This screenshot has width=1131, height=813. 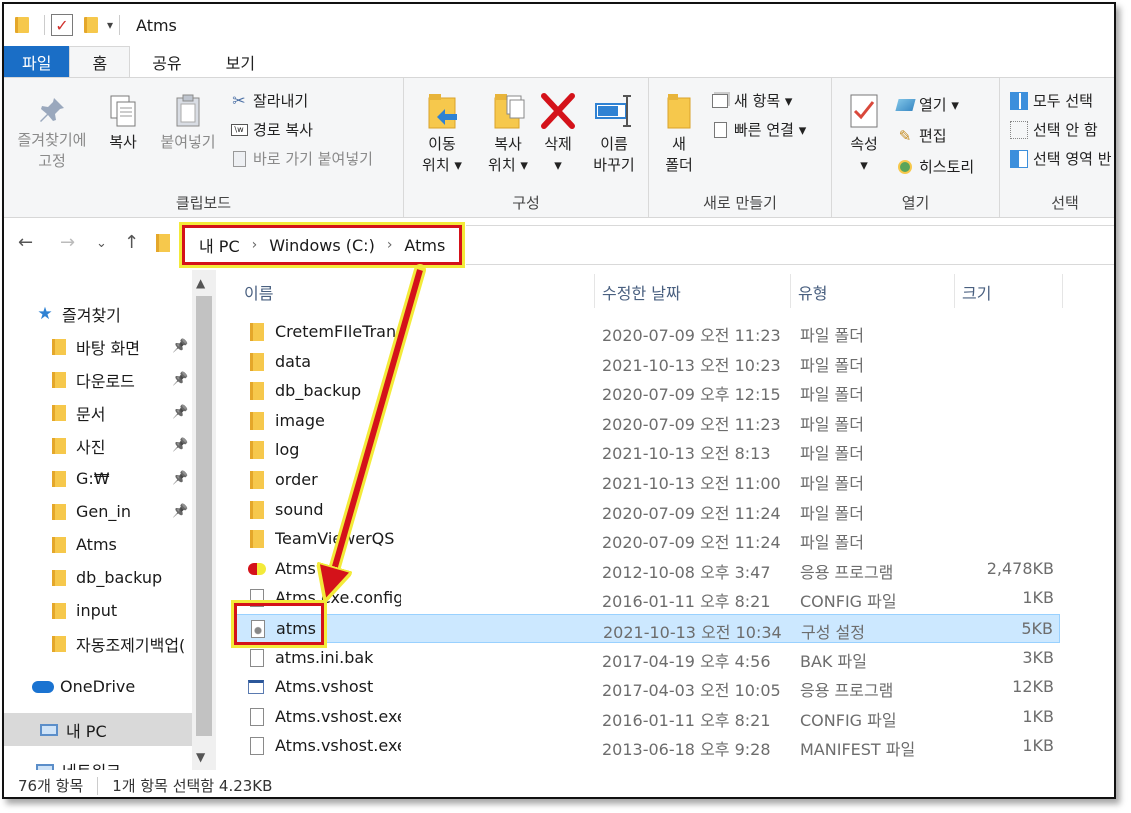 What do you see at coordinates (1065, 203) in the screenshot?
I see `select-group-title: 선택` at bounding box center [1065, 203].